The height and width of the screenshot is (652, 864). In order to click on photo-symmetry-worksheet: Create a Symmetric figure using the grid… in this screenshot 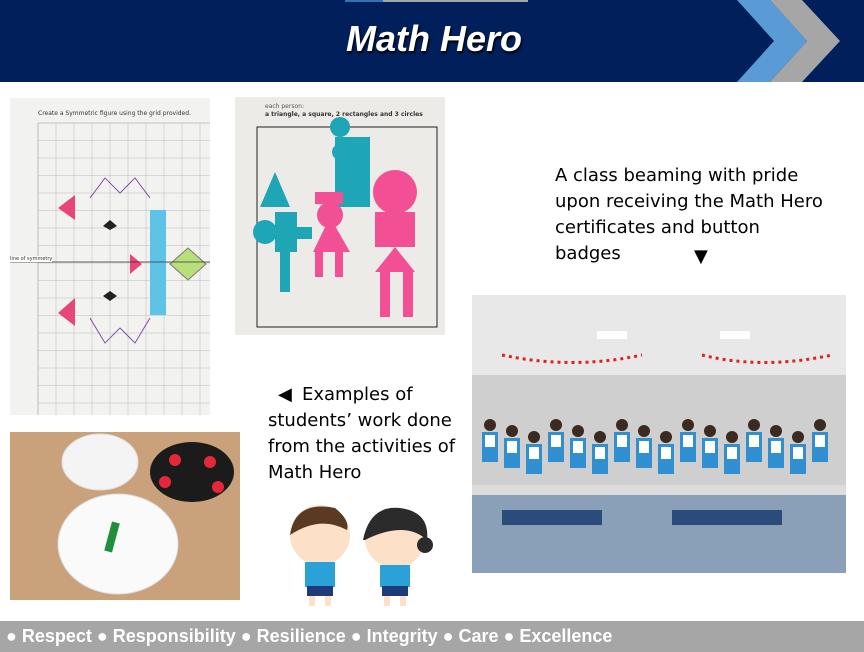, I will do `click(110, 256)`.